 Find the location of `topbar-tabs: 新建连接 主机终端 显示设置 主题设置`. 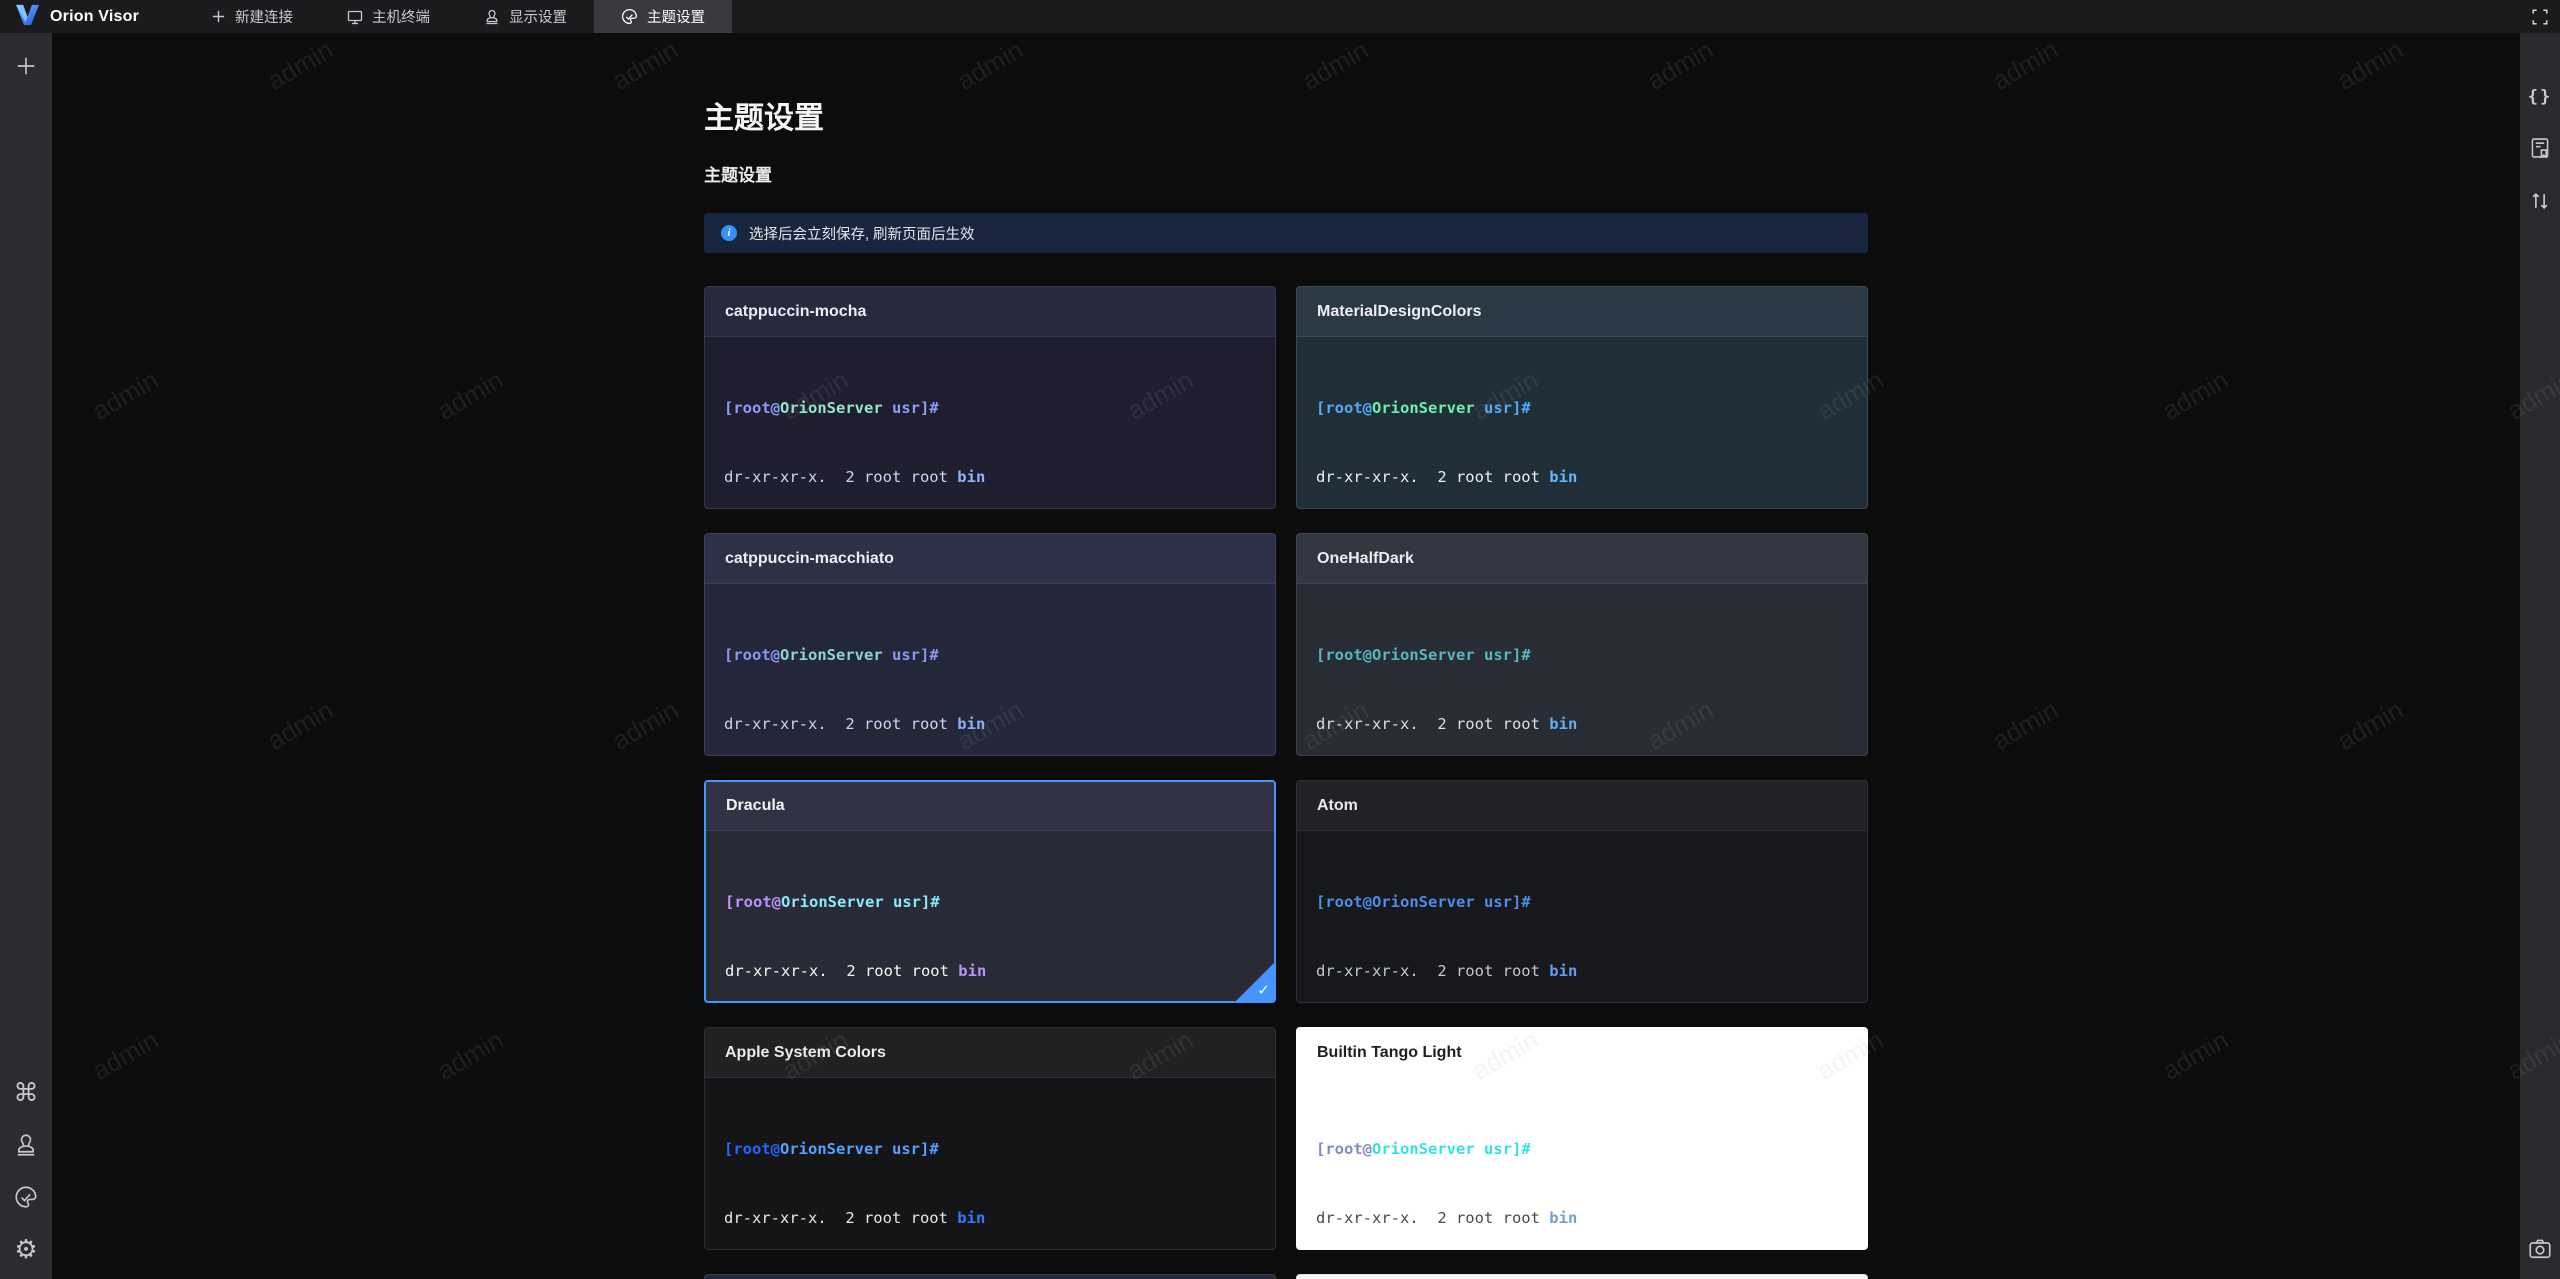

topbar-tabs: 新建连接 主机终端 显示设置 主题设置 is located at coordinates (458, 16).